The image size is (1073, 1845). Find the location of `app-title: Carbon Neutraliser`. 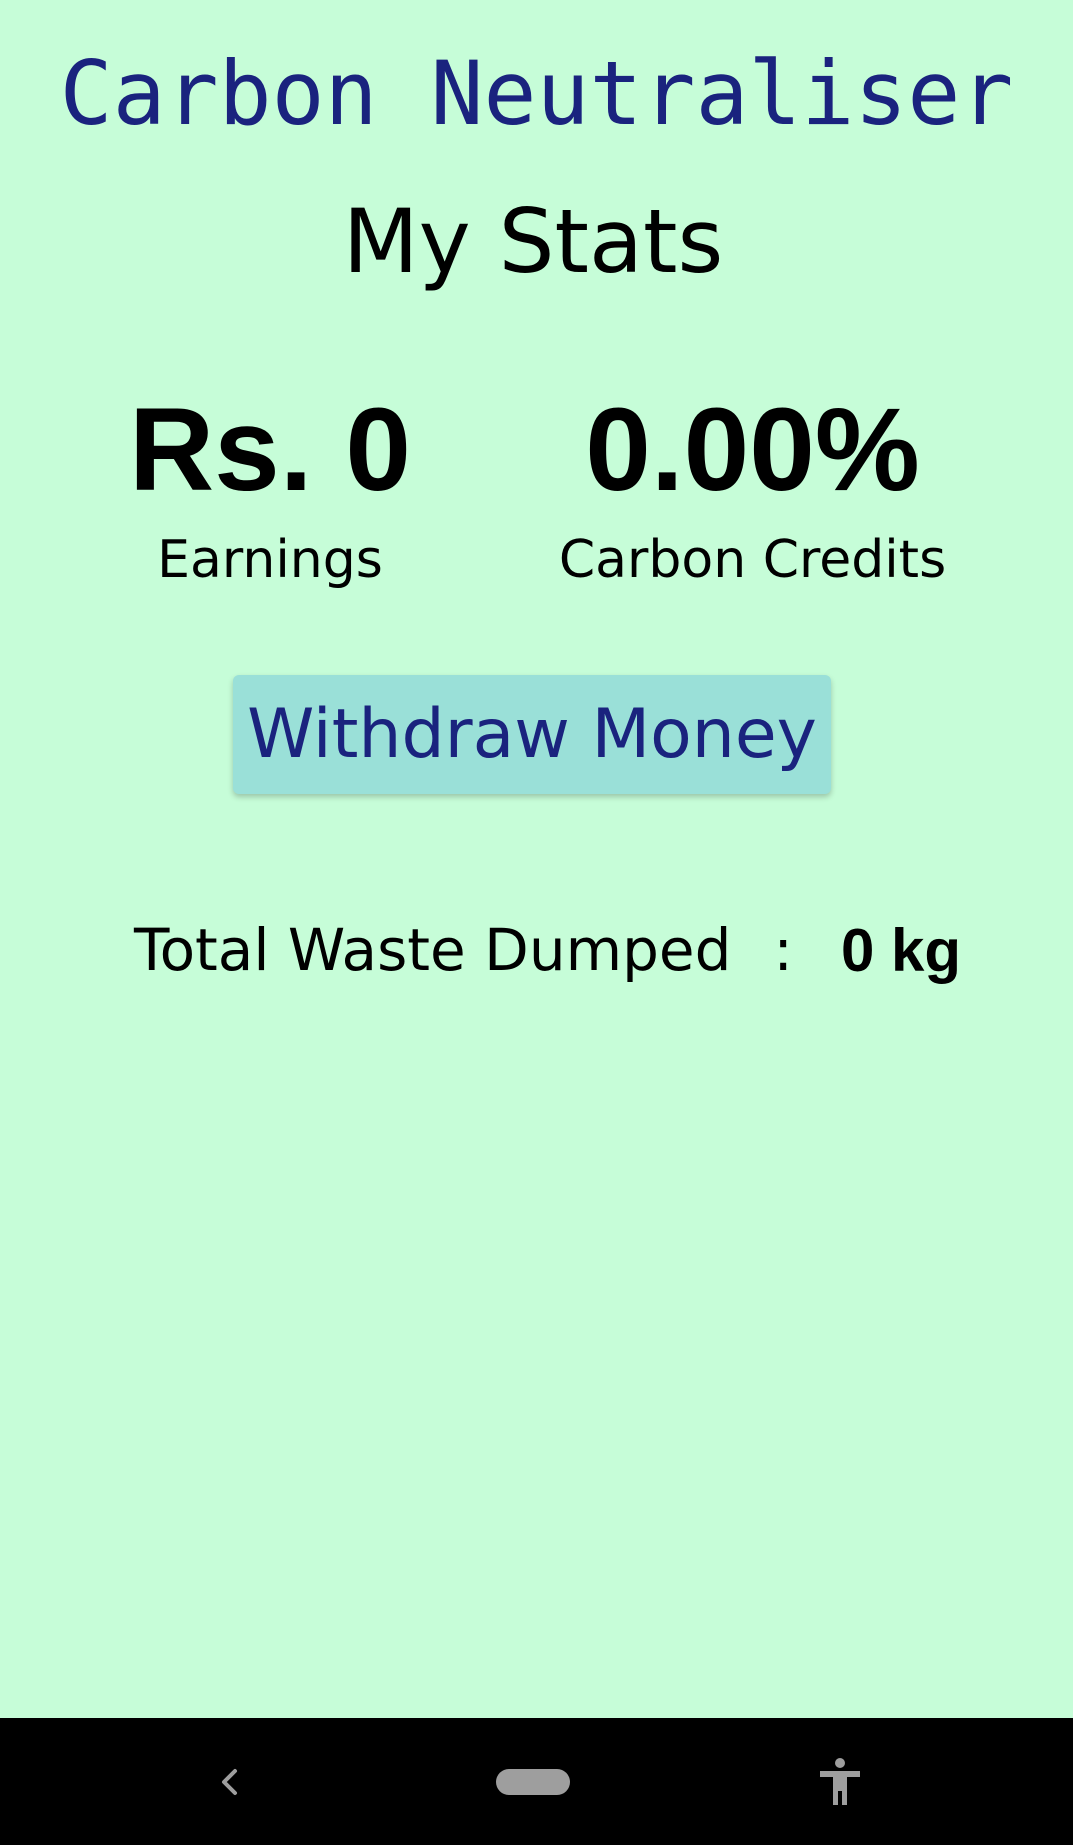

app-title: Carbon Neutraliser is located at coordinates (536, 93).